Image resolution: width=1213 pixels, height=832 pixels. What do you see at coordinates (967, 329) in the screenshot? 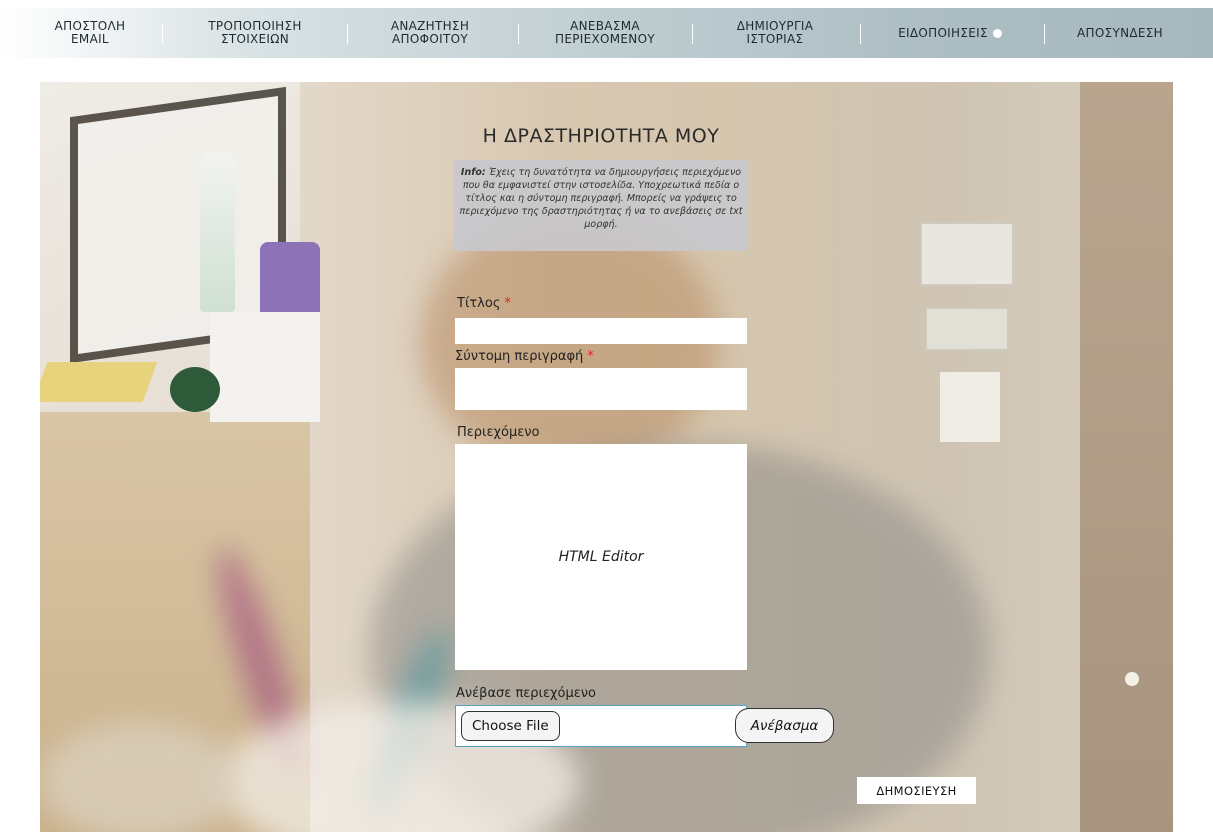
I see `wall-switch` at bounding box center [967, 329].